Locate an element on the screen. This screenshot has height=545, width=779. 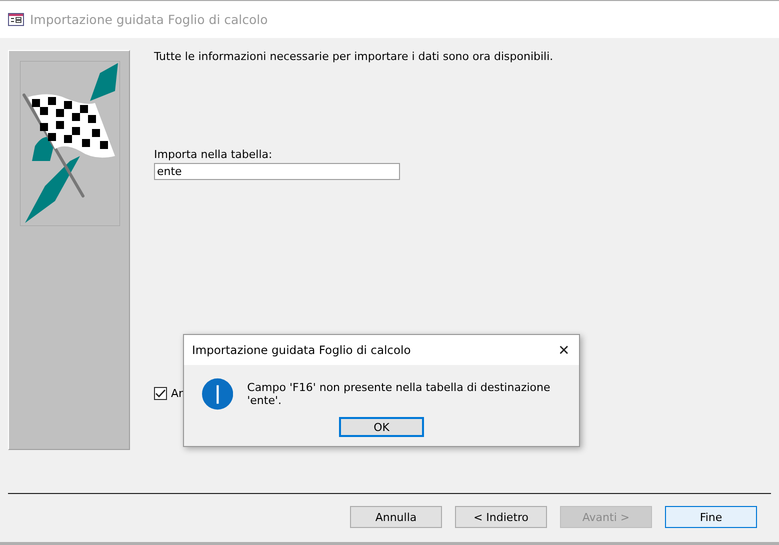
dialog-title: Importazione guidata Foglio di calcolo is located at coordinates (301, 350).